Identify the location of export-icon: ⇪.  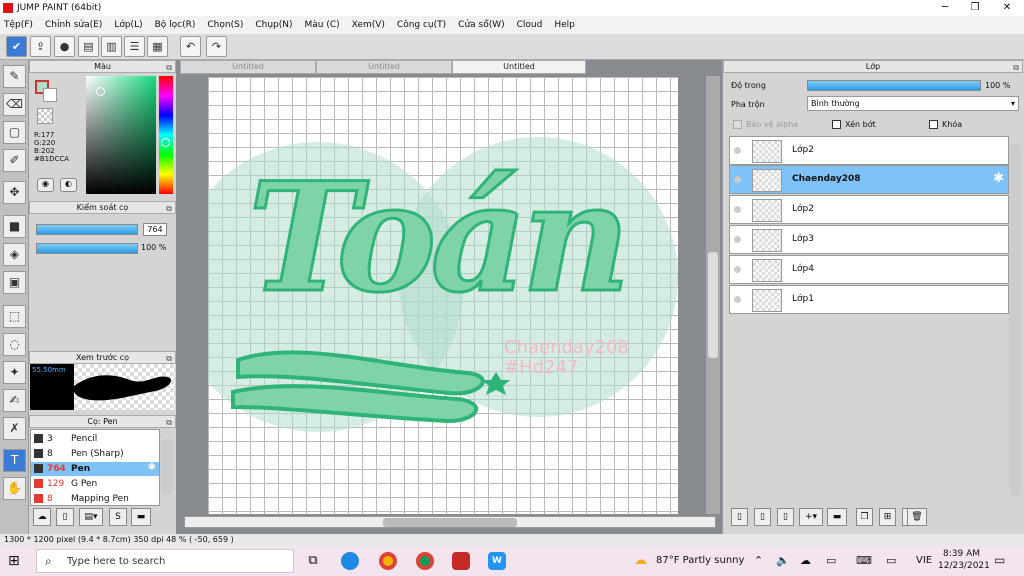
(40, 46).